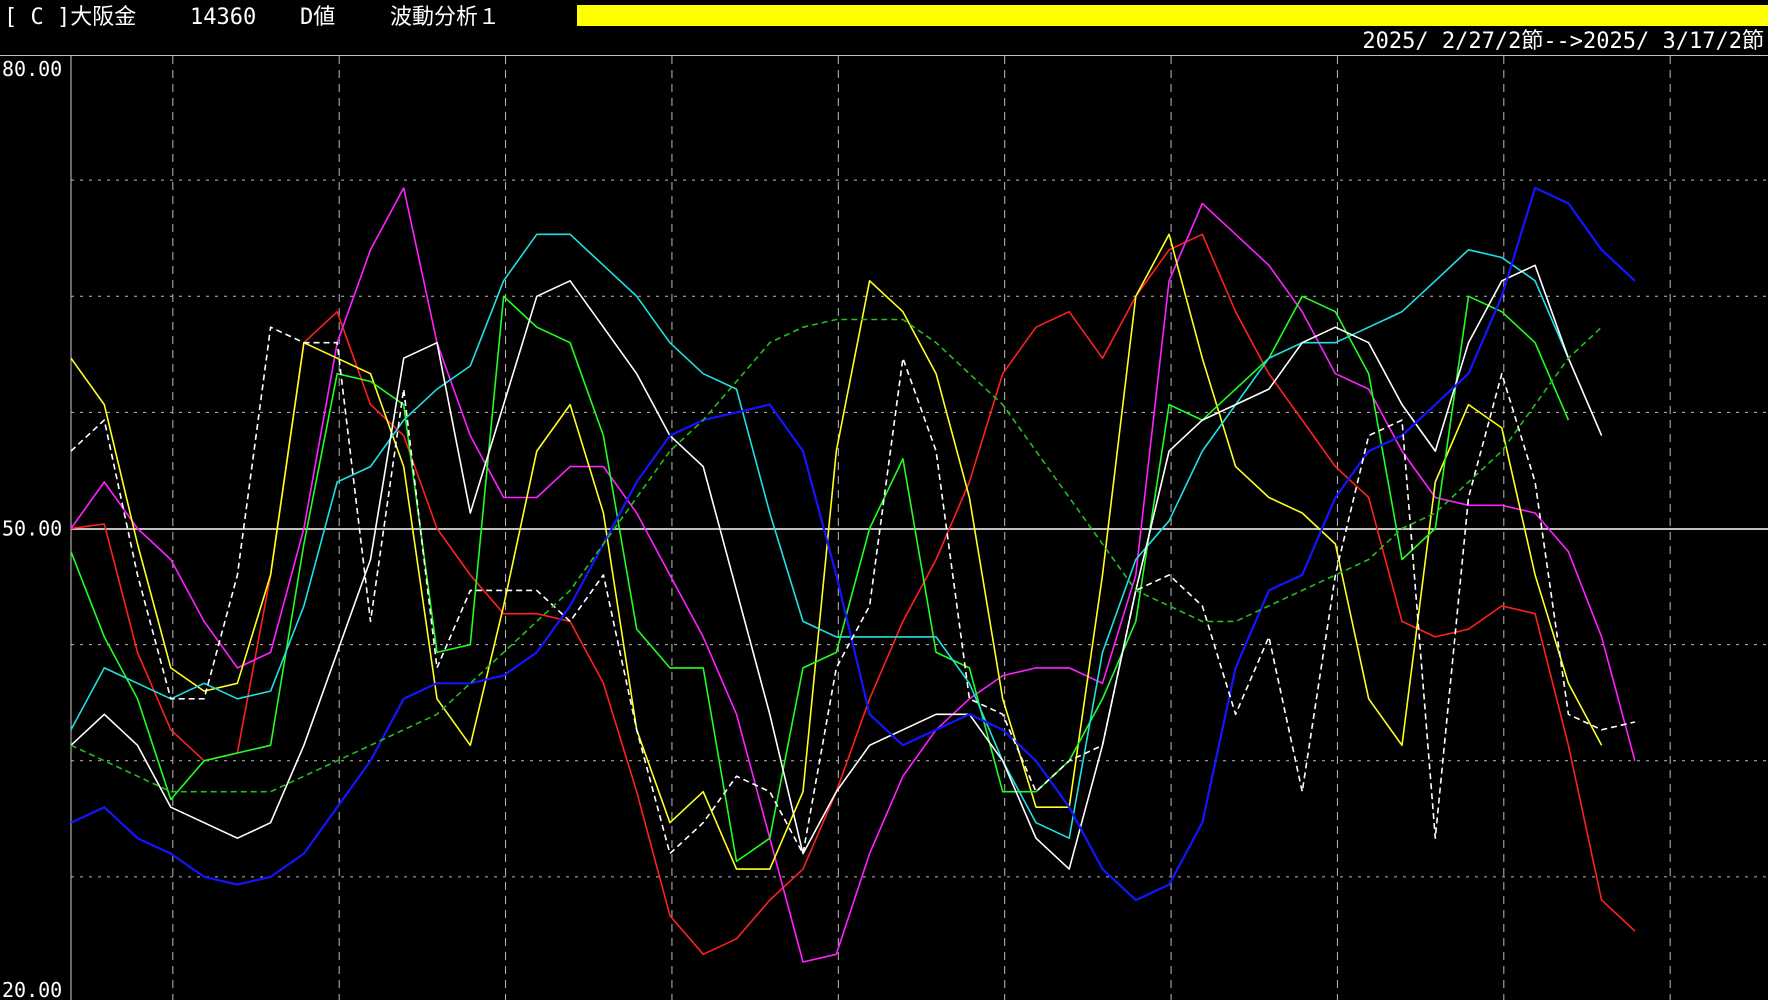 The image size is (1768, 1000). Describe the element at coordinates (32, 69) in the screenshot. I see `y-tick-label: 80.00` at that location.